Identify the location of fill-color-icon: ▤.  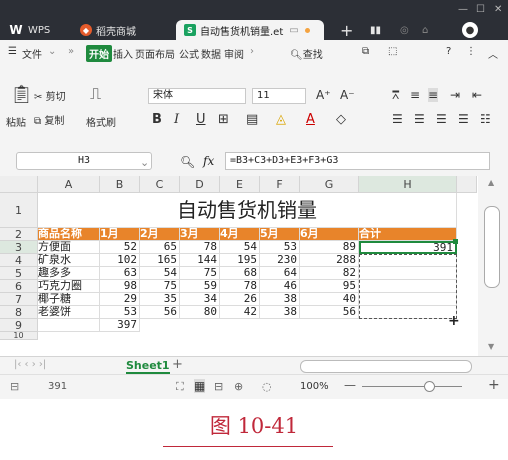
(252, 119).